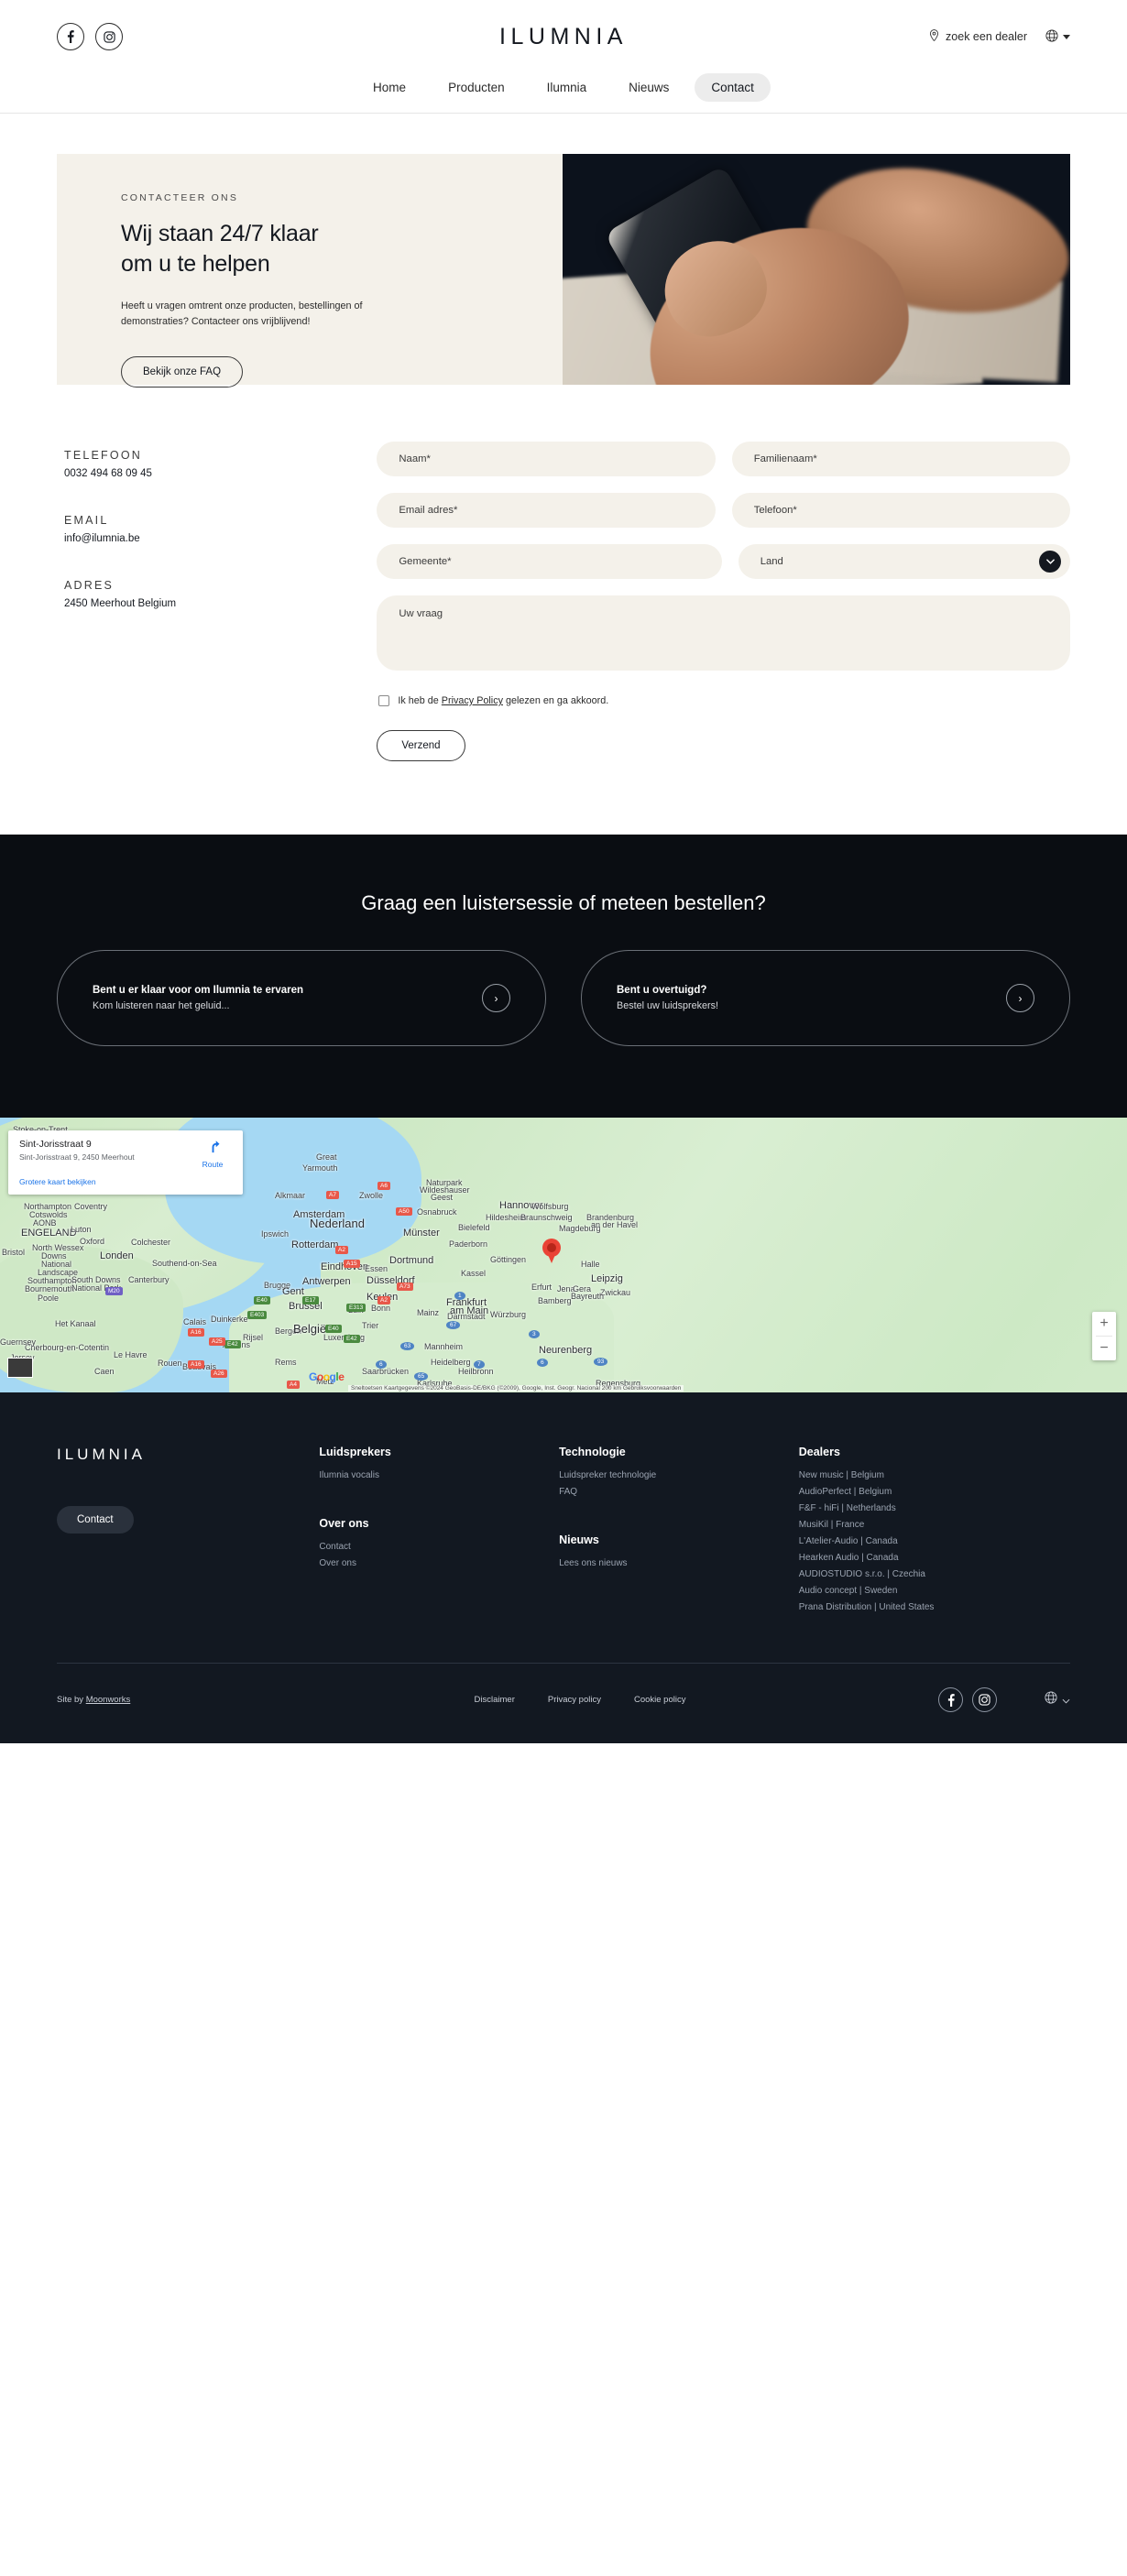 This screenshot has height=2576, width=1127. I want to click on nav-item-producten: Producten, so click(476, 88).